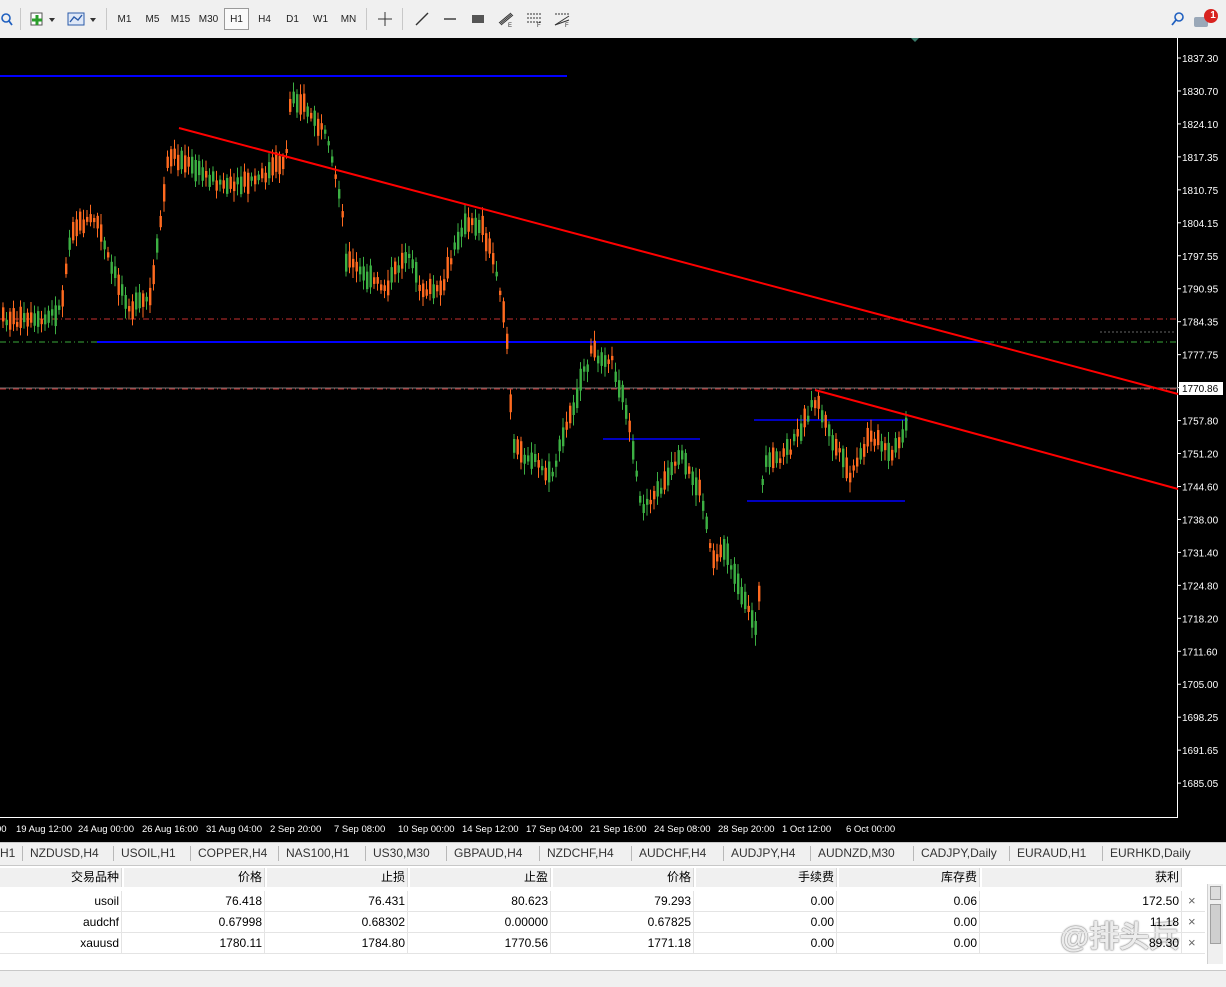 This screenshot has height=987, width=1226. I want to click on price-tick-label: 1790.95, so click(1200, 290).